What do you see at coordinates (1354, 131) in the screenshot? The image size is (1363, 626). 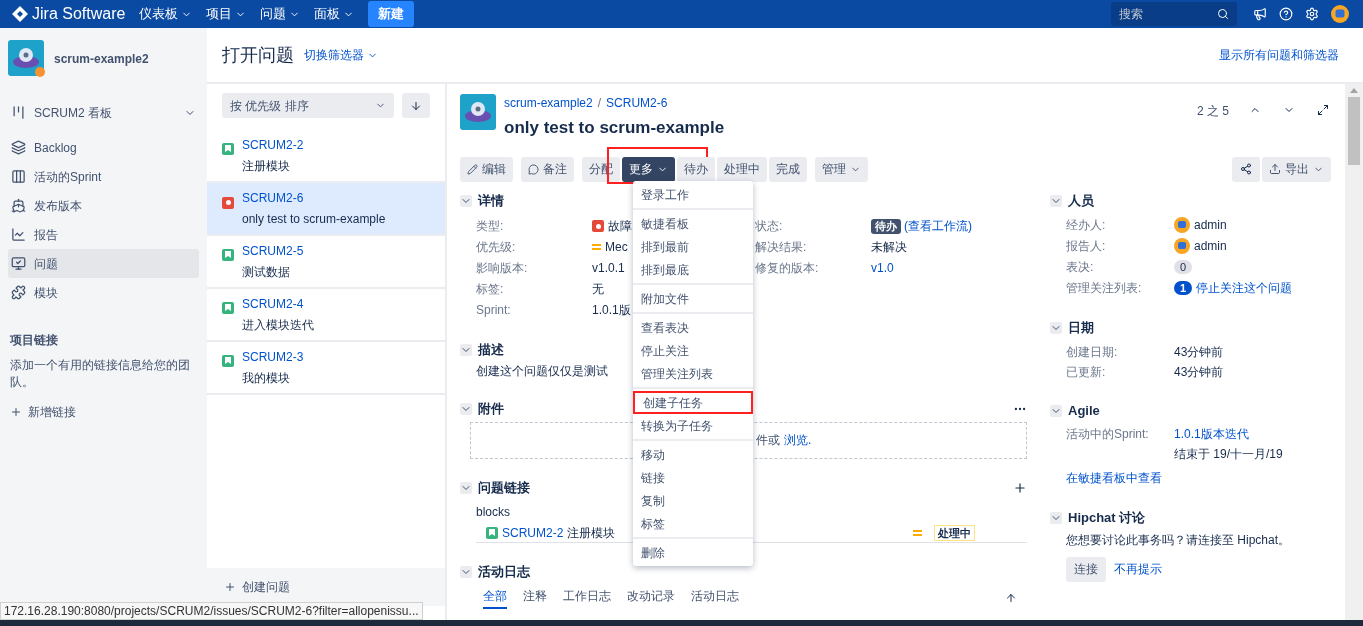 I see `scrollbar-thumb` at bounding box center [1354, 131].